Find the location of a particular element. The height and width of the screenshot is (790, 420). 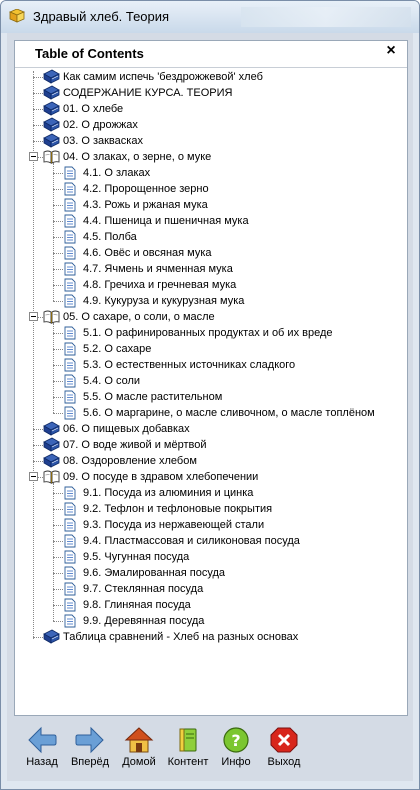

tree-item-label: 5.2. О сахаре is located at coordinates (117, 349).